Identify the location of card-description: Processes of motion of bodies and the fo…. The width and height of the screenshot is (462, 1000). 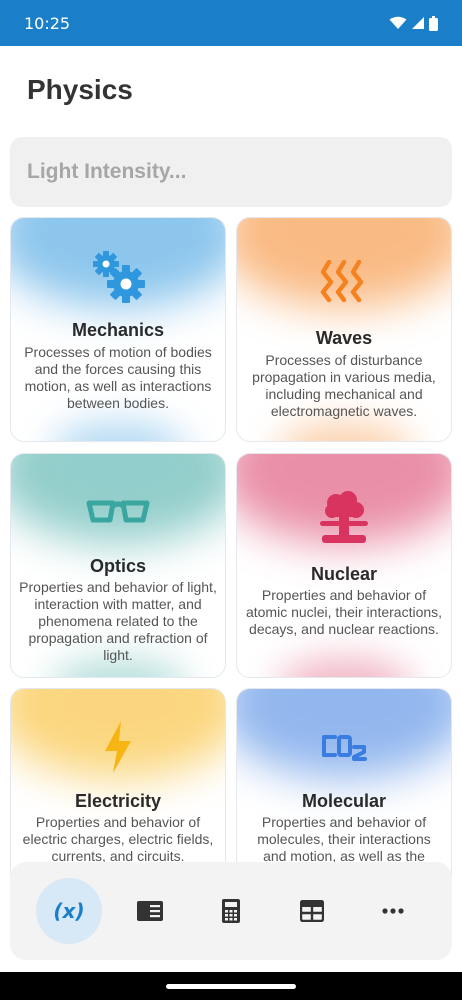
(118, 377).